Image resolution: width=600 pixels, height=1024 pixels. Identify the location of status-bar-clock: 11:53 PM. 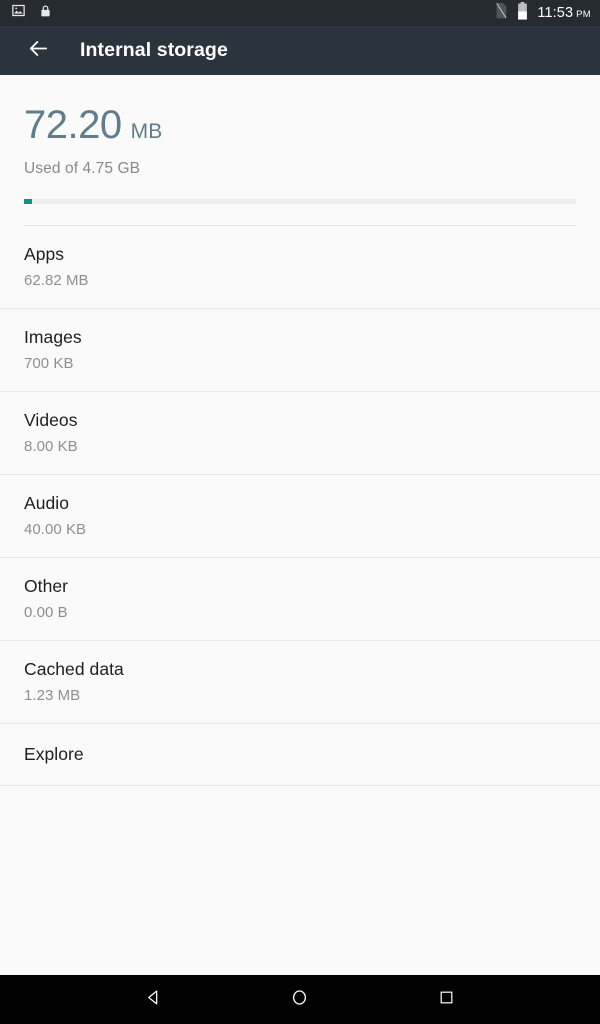
(564, 13).